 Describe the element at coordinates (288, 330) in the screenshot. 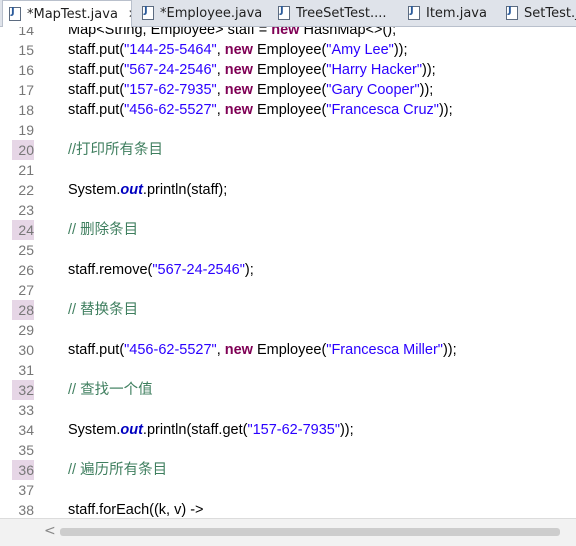

I see `code-line: 29` at that location.